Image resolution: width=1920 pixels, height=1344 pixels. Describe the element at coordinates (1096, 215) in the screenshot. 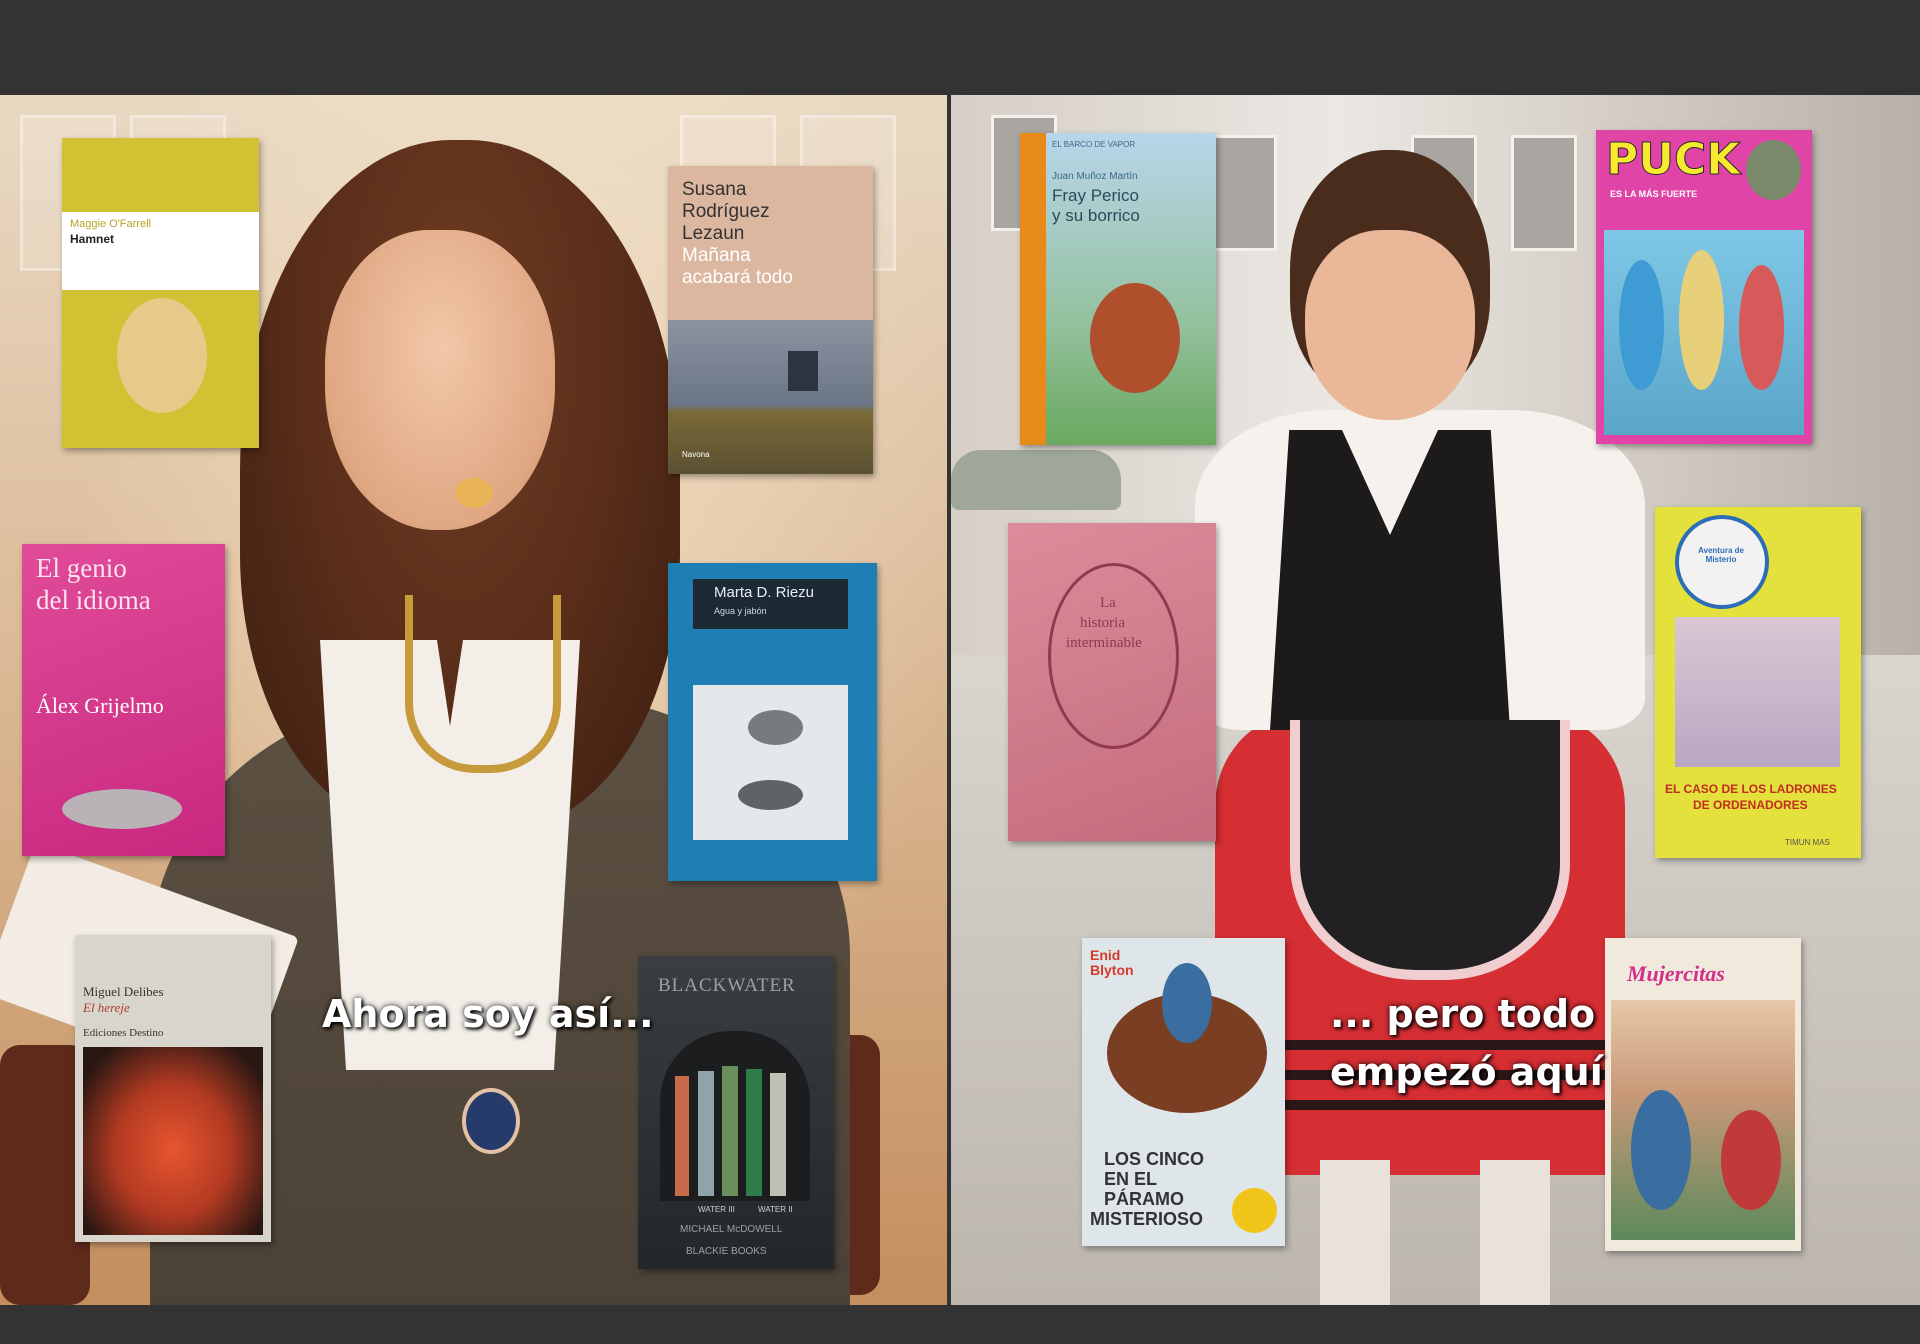

I see `book-perico-title-2: y su borrico` at that location.